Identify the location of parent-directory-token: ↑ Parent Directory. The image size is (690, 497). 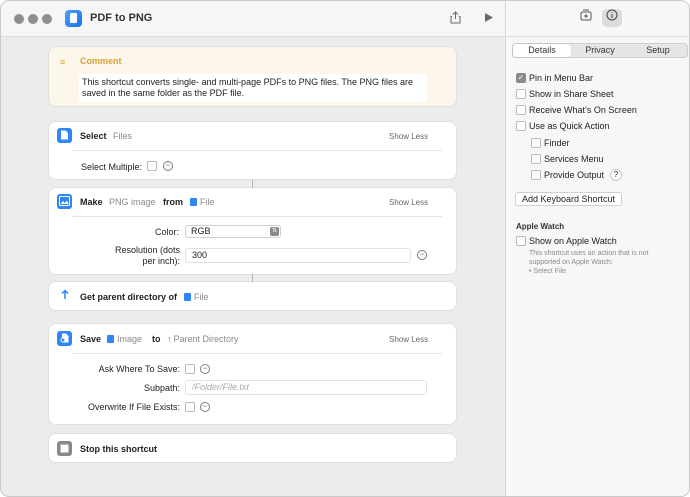
(203, 339).